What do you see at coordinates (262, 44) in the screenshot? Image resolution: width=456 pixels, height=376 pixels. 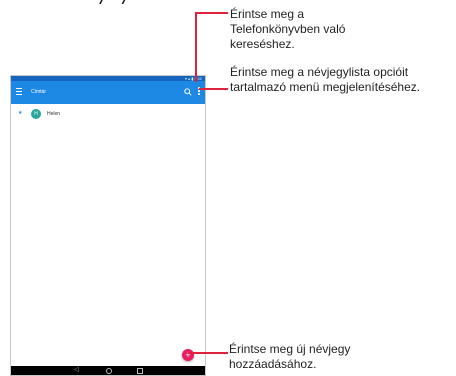 I see `callout-search-line-3: kereséshez.` at bounding box center [262, 44].